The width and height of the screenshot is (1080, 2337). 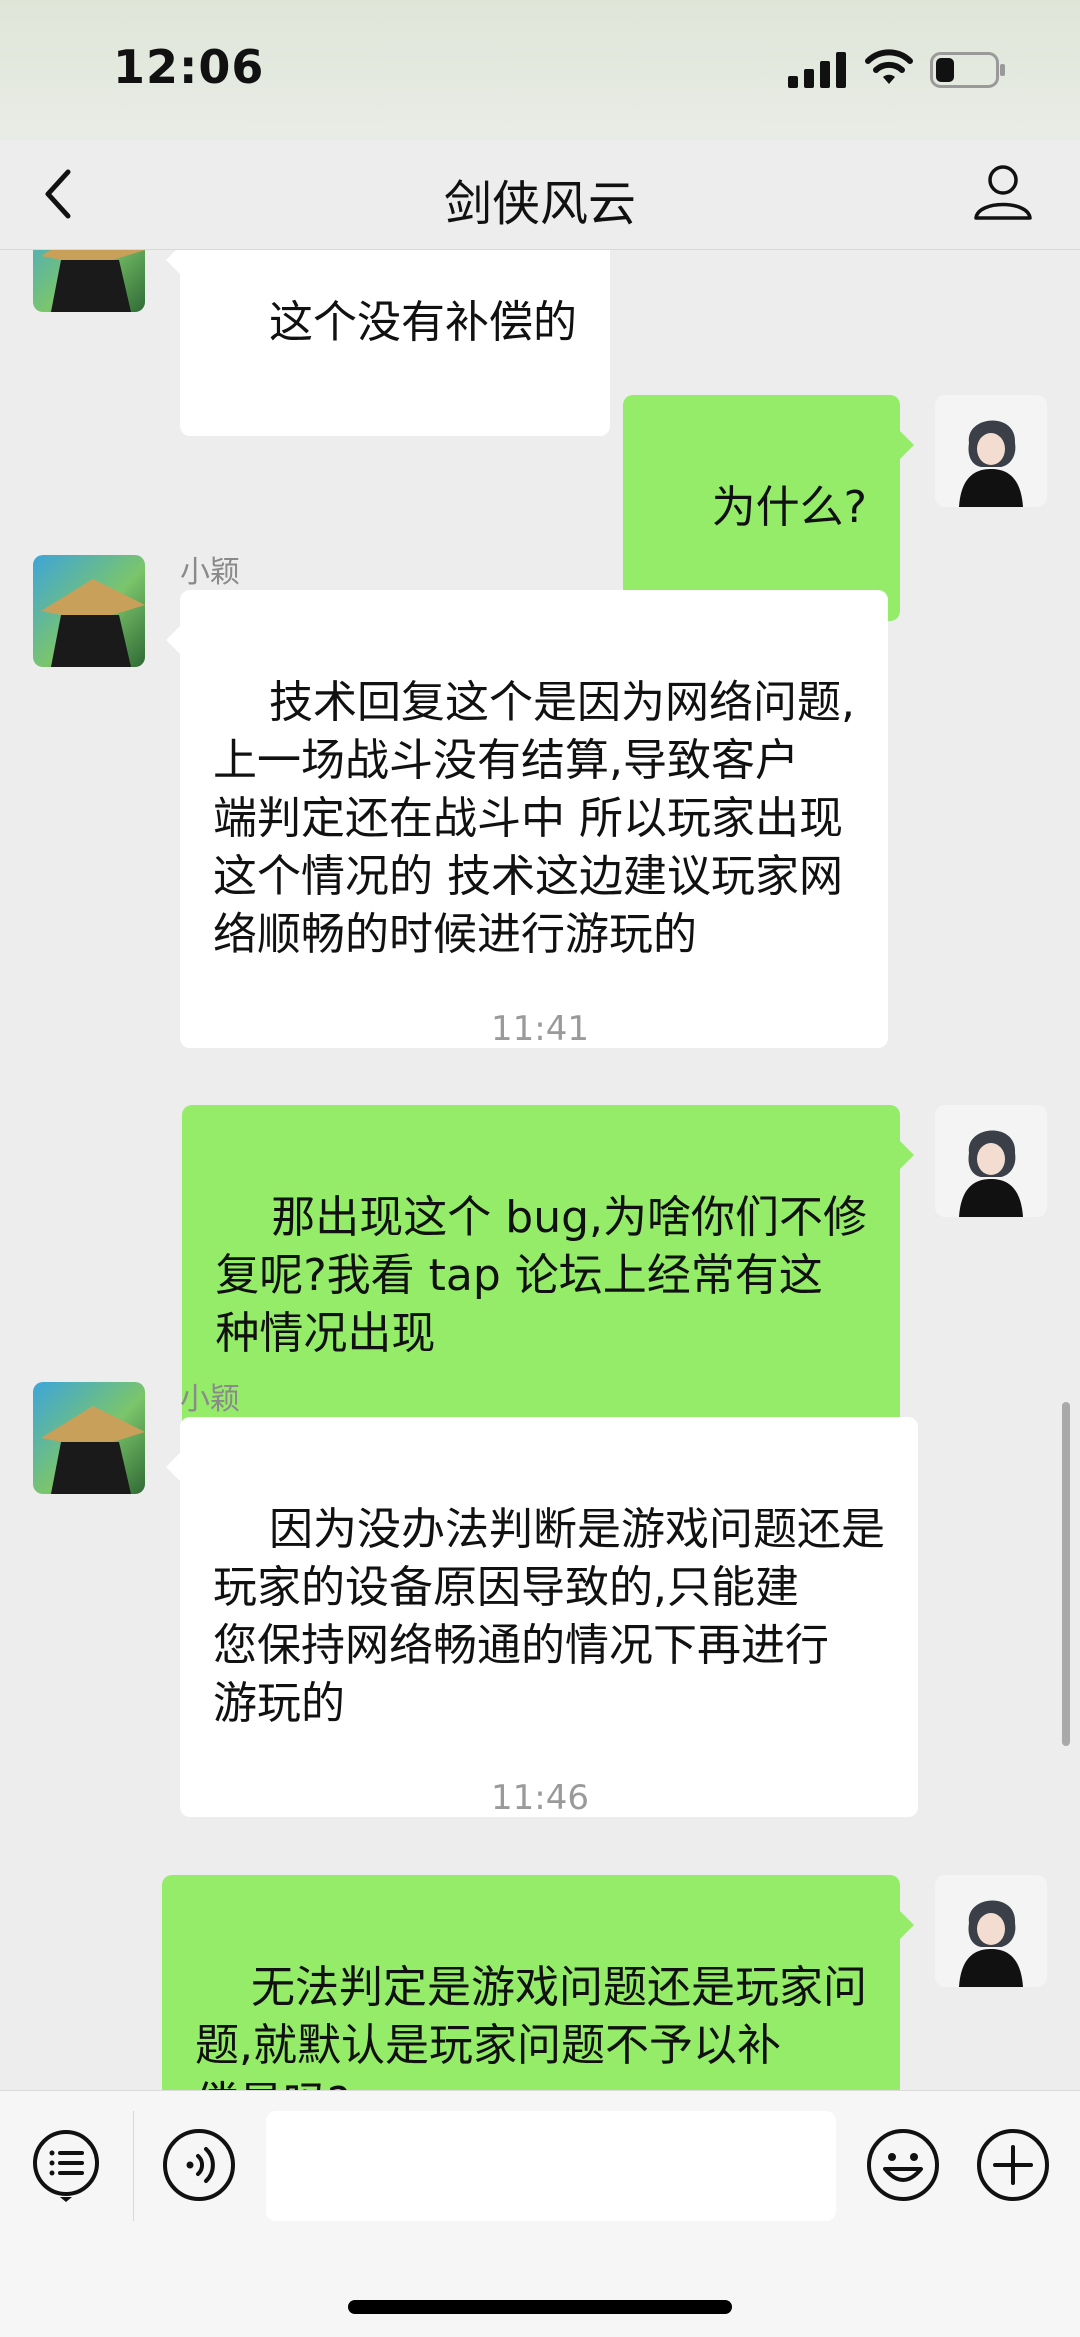 I want to click on message-bubble: 那出现这个 bug,为啥你们不修 复呢?我看 tap 论坛上经常有这 种情况出现, so click(x=548, y=1276).